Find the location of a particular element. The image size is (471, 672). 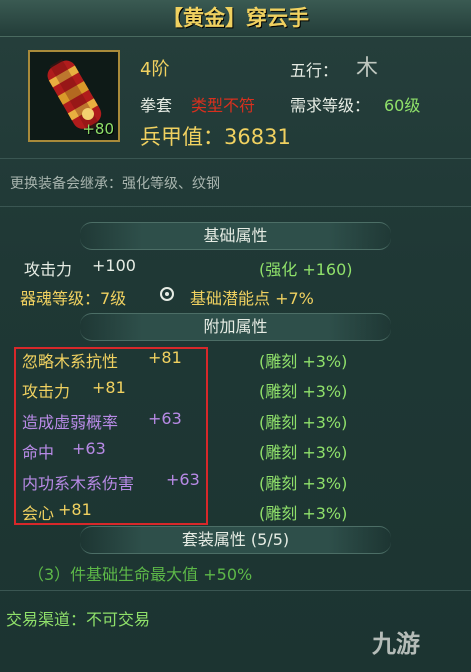

category-warning: 类型不符 is located at coordinates (223, 105).